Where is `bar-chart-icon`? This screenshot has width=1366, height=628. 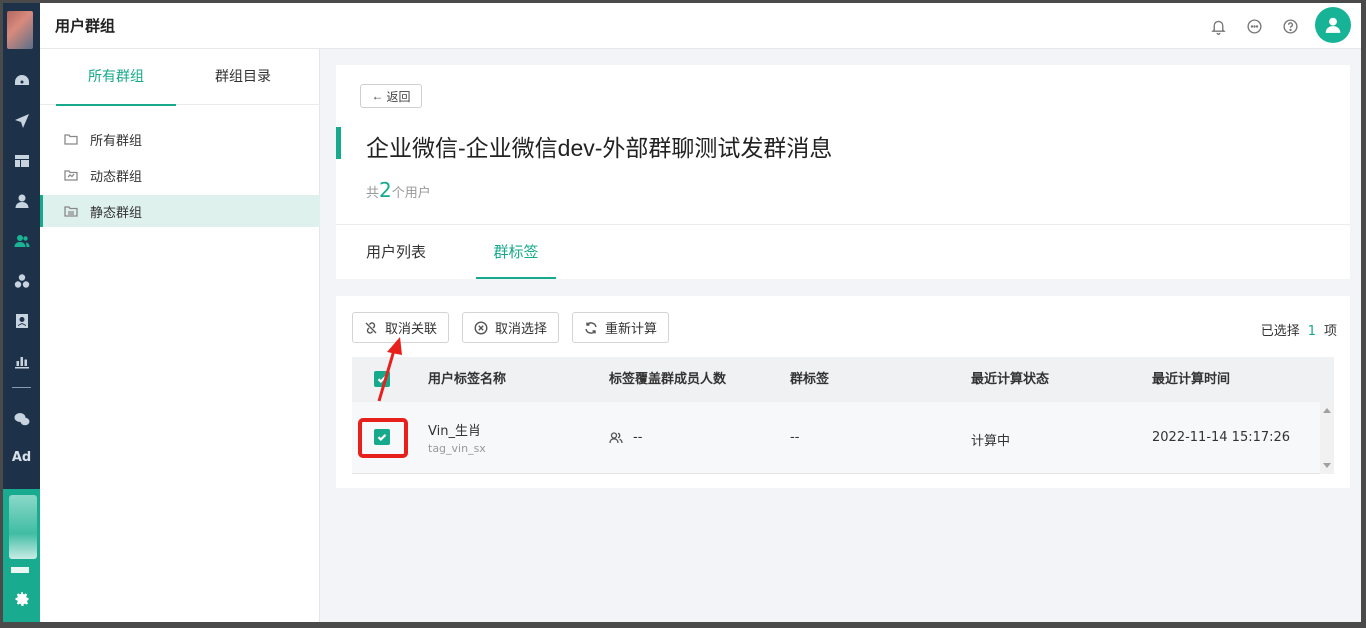 bar-chart-icon is located at coordinates (21, 361).